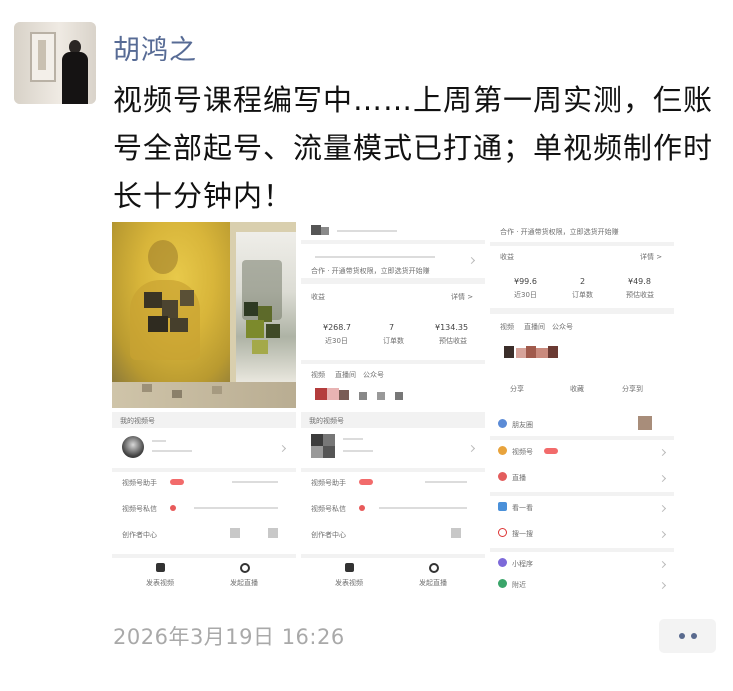 The height and width of the screenshot is (691, 733). I want to click on mini-program-icon, so click(502, 562).